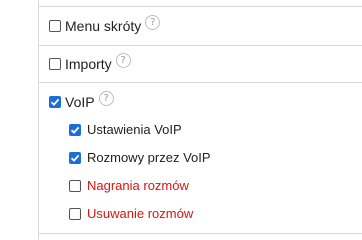 This screenshot has width=362, height=240. I want to click on permission-subrow-nagrania-rozmow: Nagrania rozmów, so click(129, 186).